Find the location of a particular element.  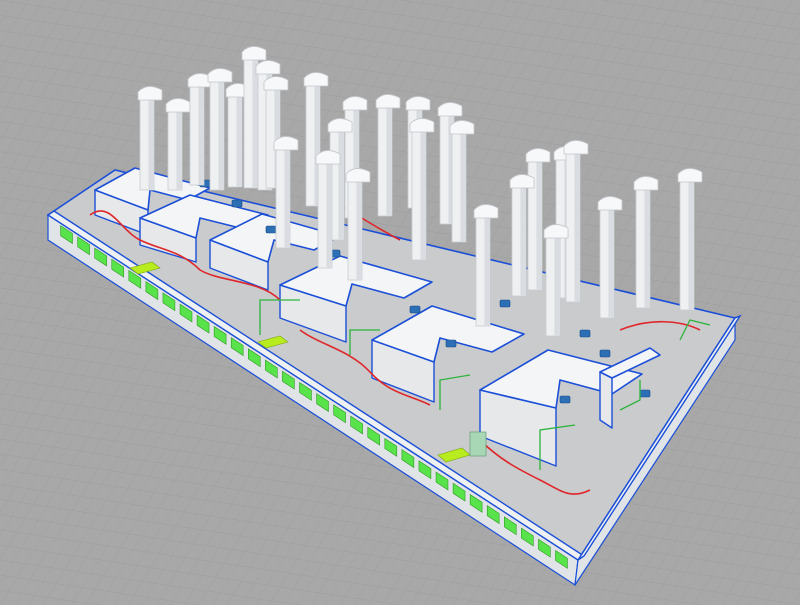

booth-wall is located at coordinates (606, 400).